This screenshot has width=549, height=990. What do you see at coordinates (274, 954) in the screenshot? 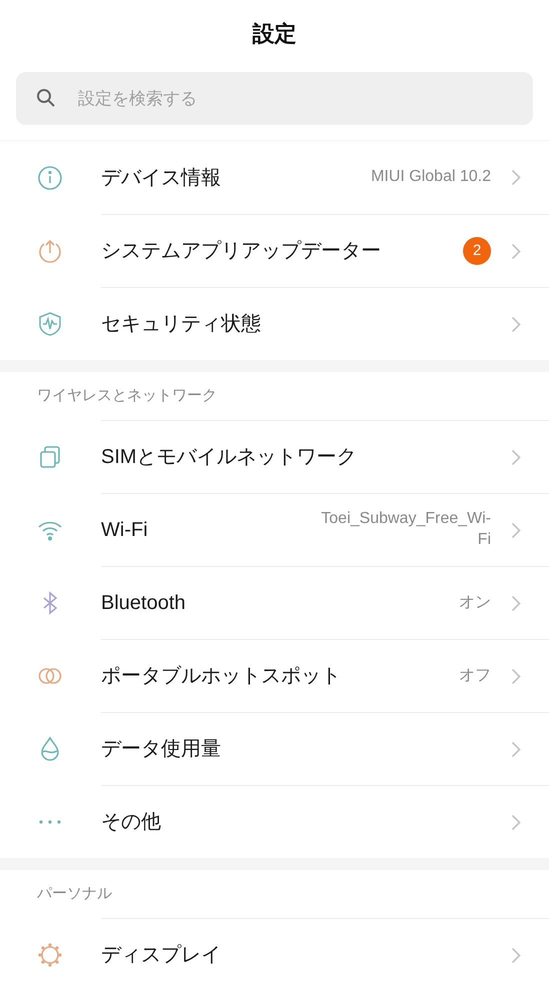
I see `settings-item: ディスプレイ` at bounding box center [274, 954].